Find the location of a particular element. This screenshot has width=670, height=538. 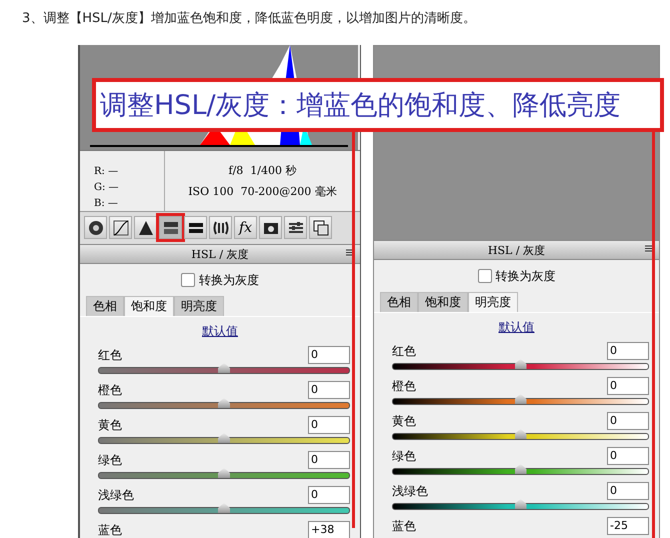

lens-icon is located at coordinates (220, 228).